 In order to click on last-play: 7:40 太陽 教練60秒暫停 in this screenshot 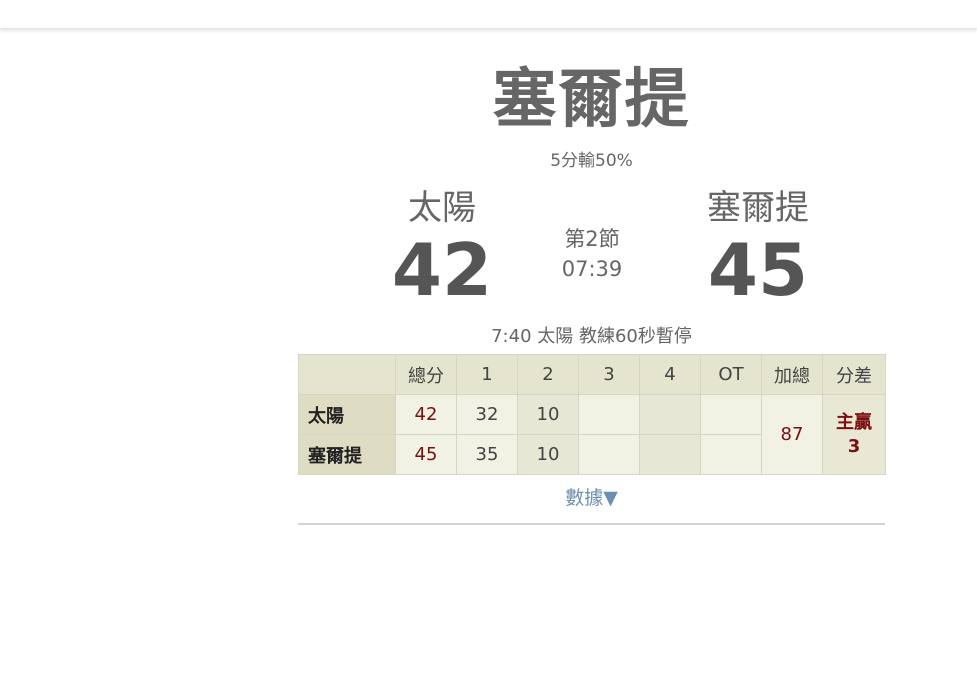, I will do `click(591, 336)`.